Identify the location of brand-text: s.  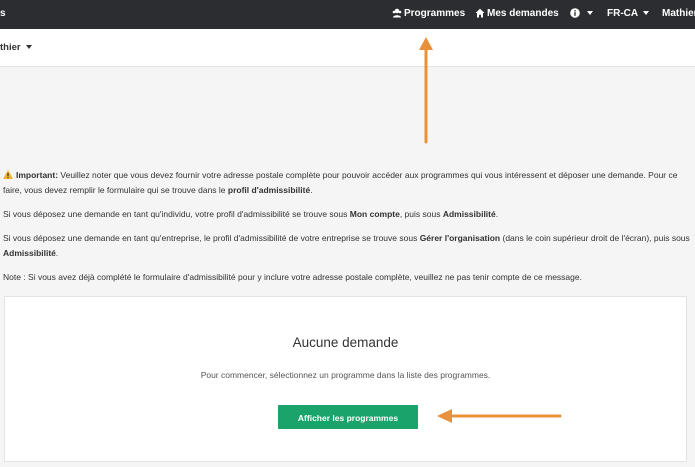
(3, 13).